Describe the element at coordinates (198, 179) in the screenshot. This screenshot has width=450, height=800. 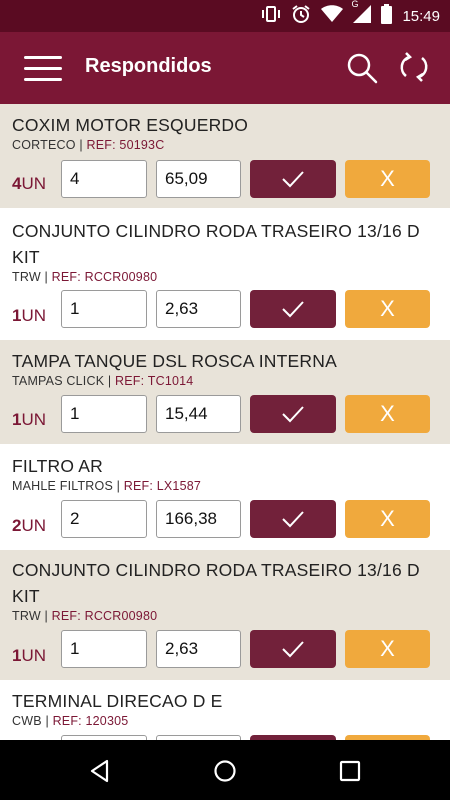
I see `price-field: 65,09` at that location.